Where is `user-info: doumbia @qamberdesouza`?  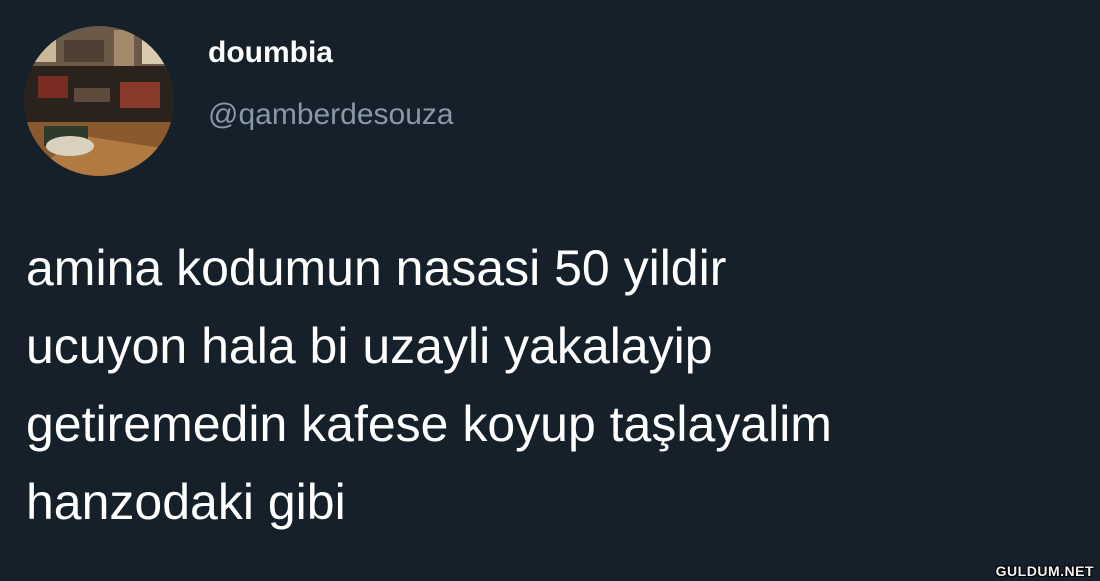
user-info: doumbia @qamberdesouza is located at coordinates (331, 84).